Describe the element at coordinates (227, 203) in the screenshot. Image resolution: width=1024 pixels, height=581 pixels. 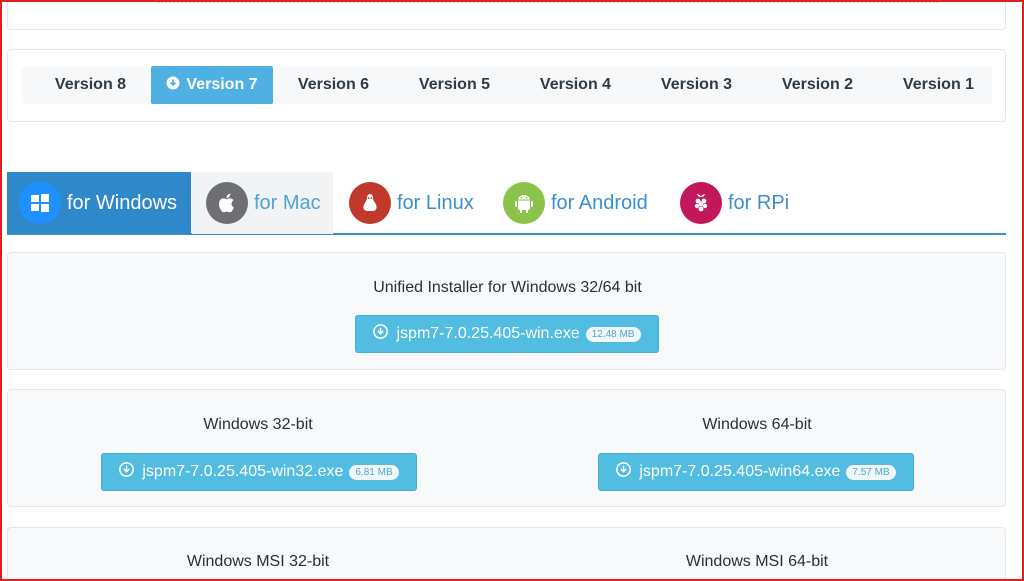
I see `apple-icon` at that location.